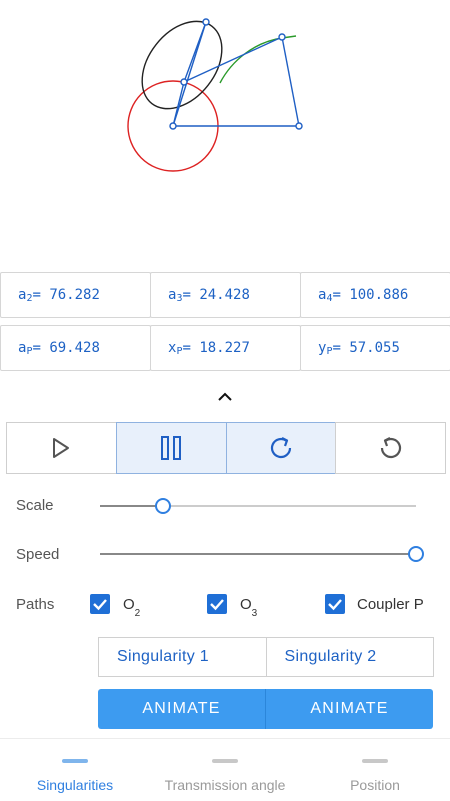 This screenshot has width=450, height=801. I want to click on nav-tab-label: Position, so click(375, 785).